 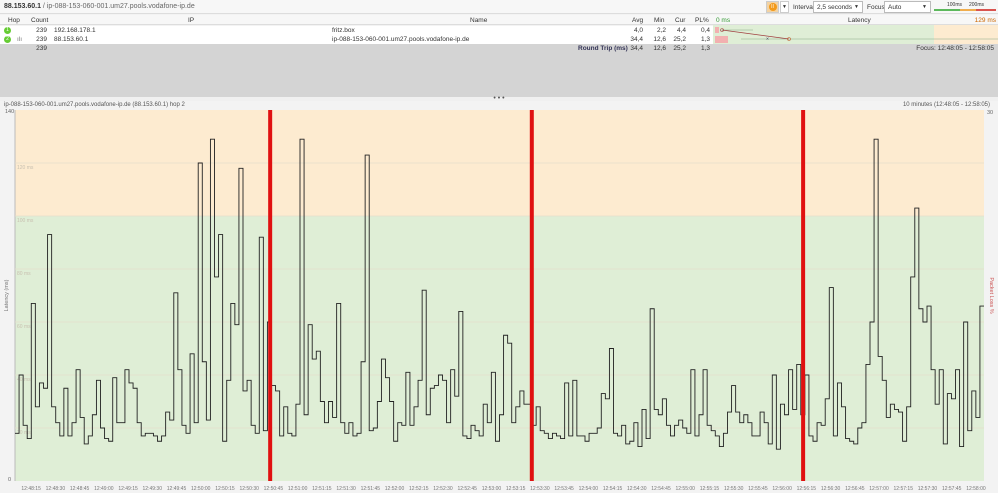 I want to click on x-tick-label: 12:52:30, so click(x=443, y=489).